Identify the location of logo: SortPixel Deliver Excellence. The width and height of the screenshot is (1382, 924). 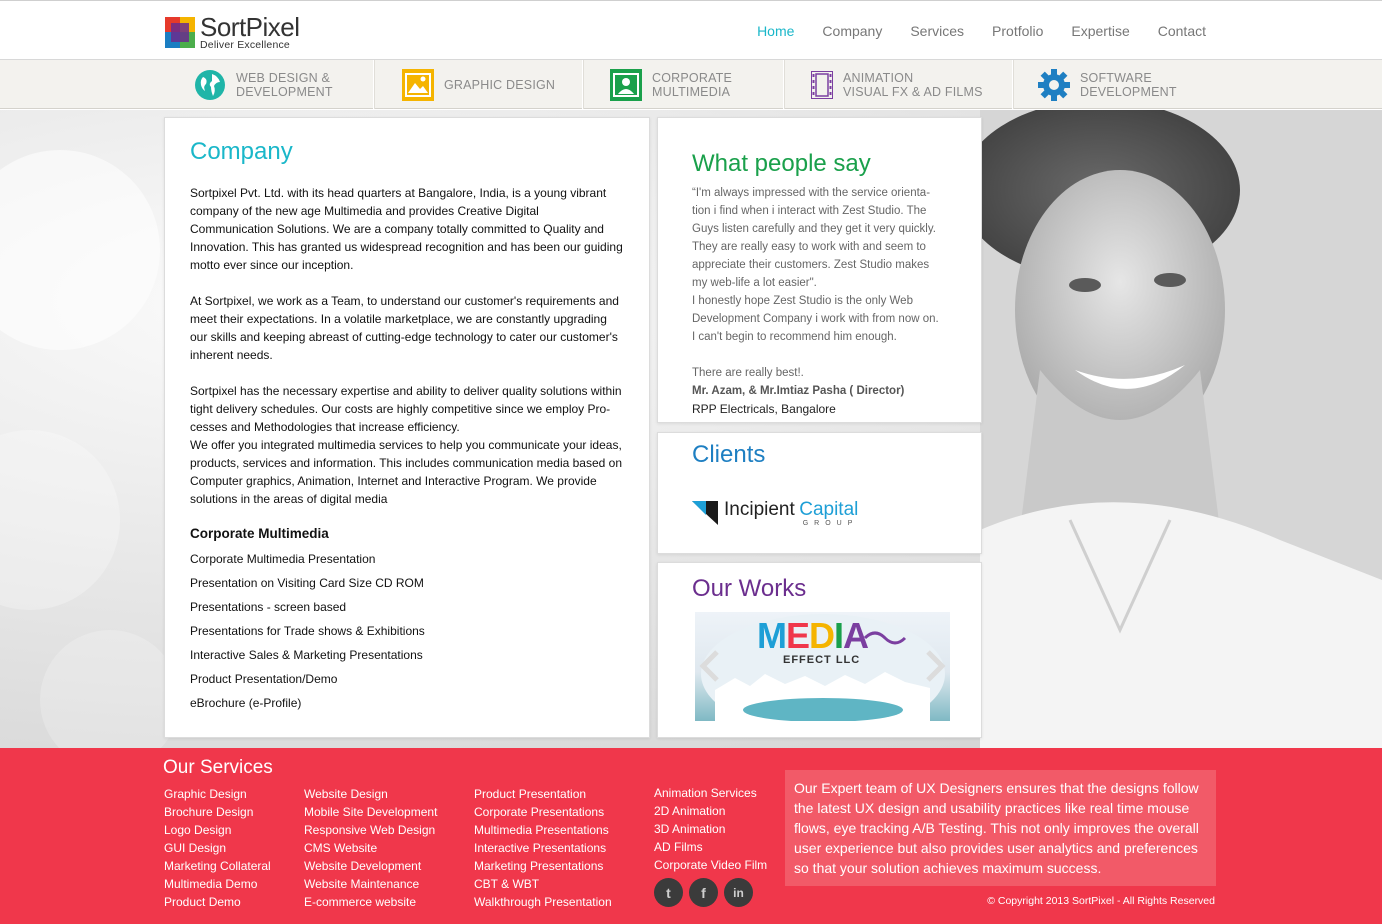
(232, 31).